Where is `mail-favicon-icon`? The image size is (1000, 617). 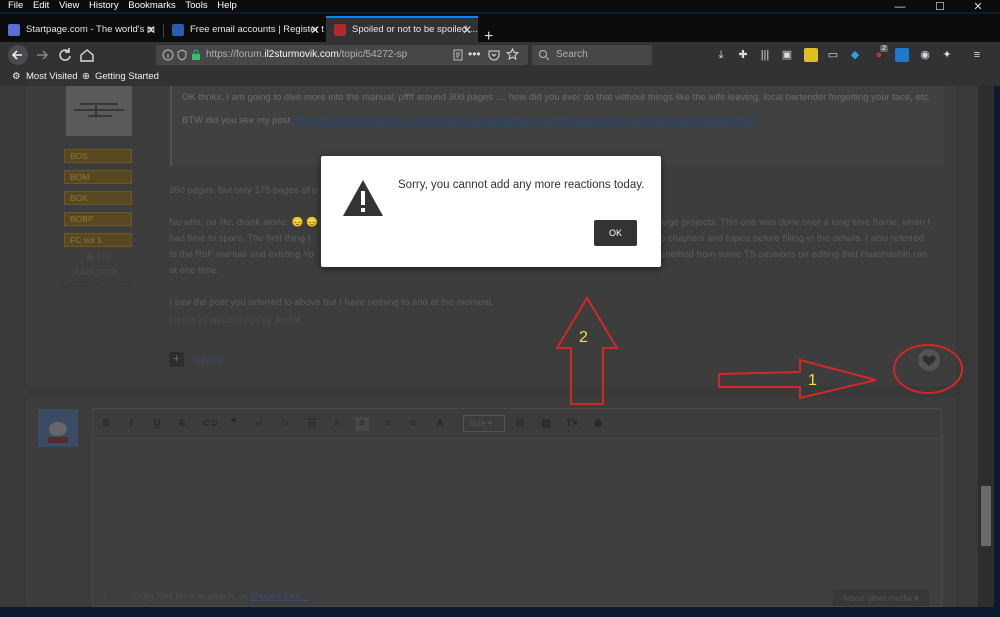
mail-favicon-icon is located at coordinates (178, 30).